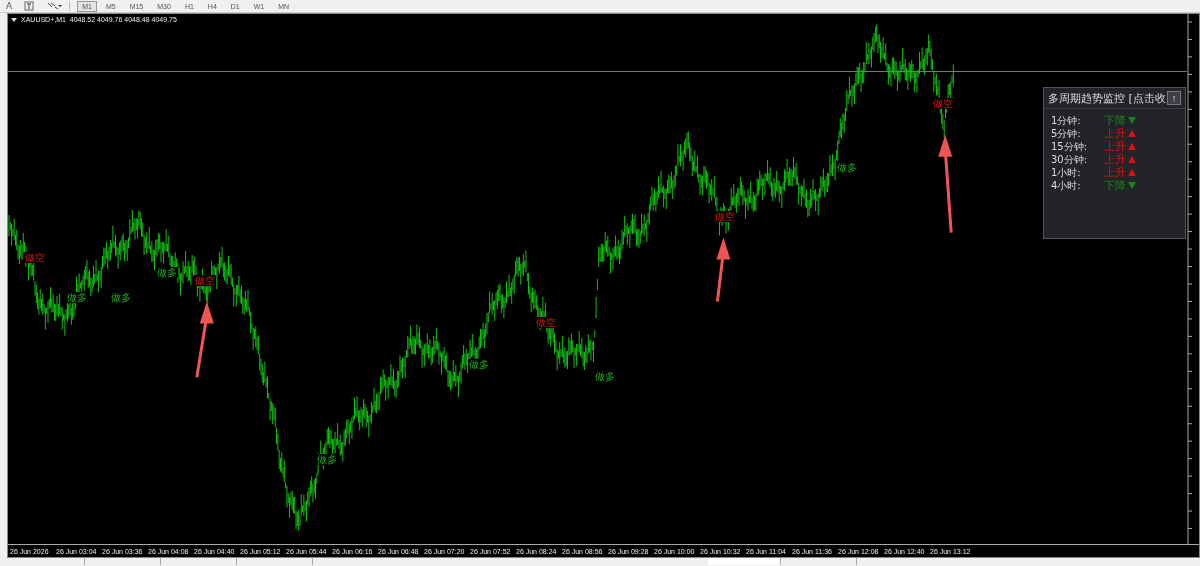 Image resolution: width=1200 pixels, height=566 pixels. I want to click on timeframe-label: 15分钟:, so click(1070, 146).